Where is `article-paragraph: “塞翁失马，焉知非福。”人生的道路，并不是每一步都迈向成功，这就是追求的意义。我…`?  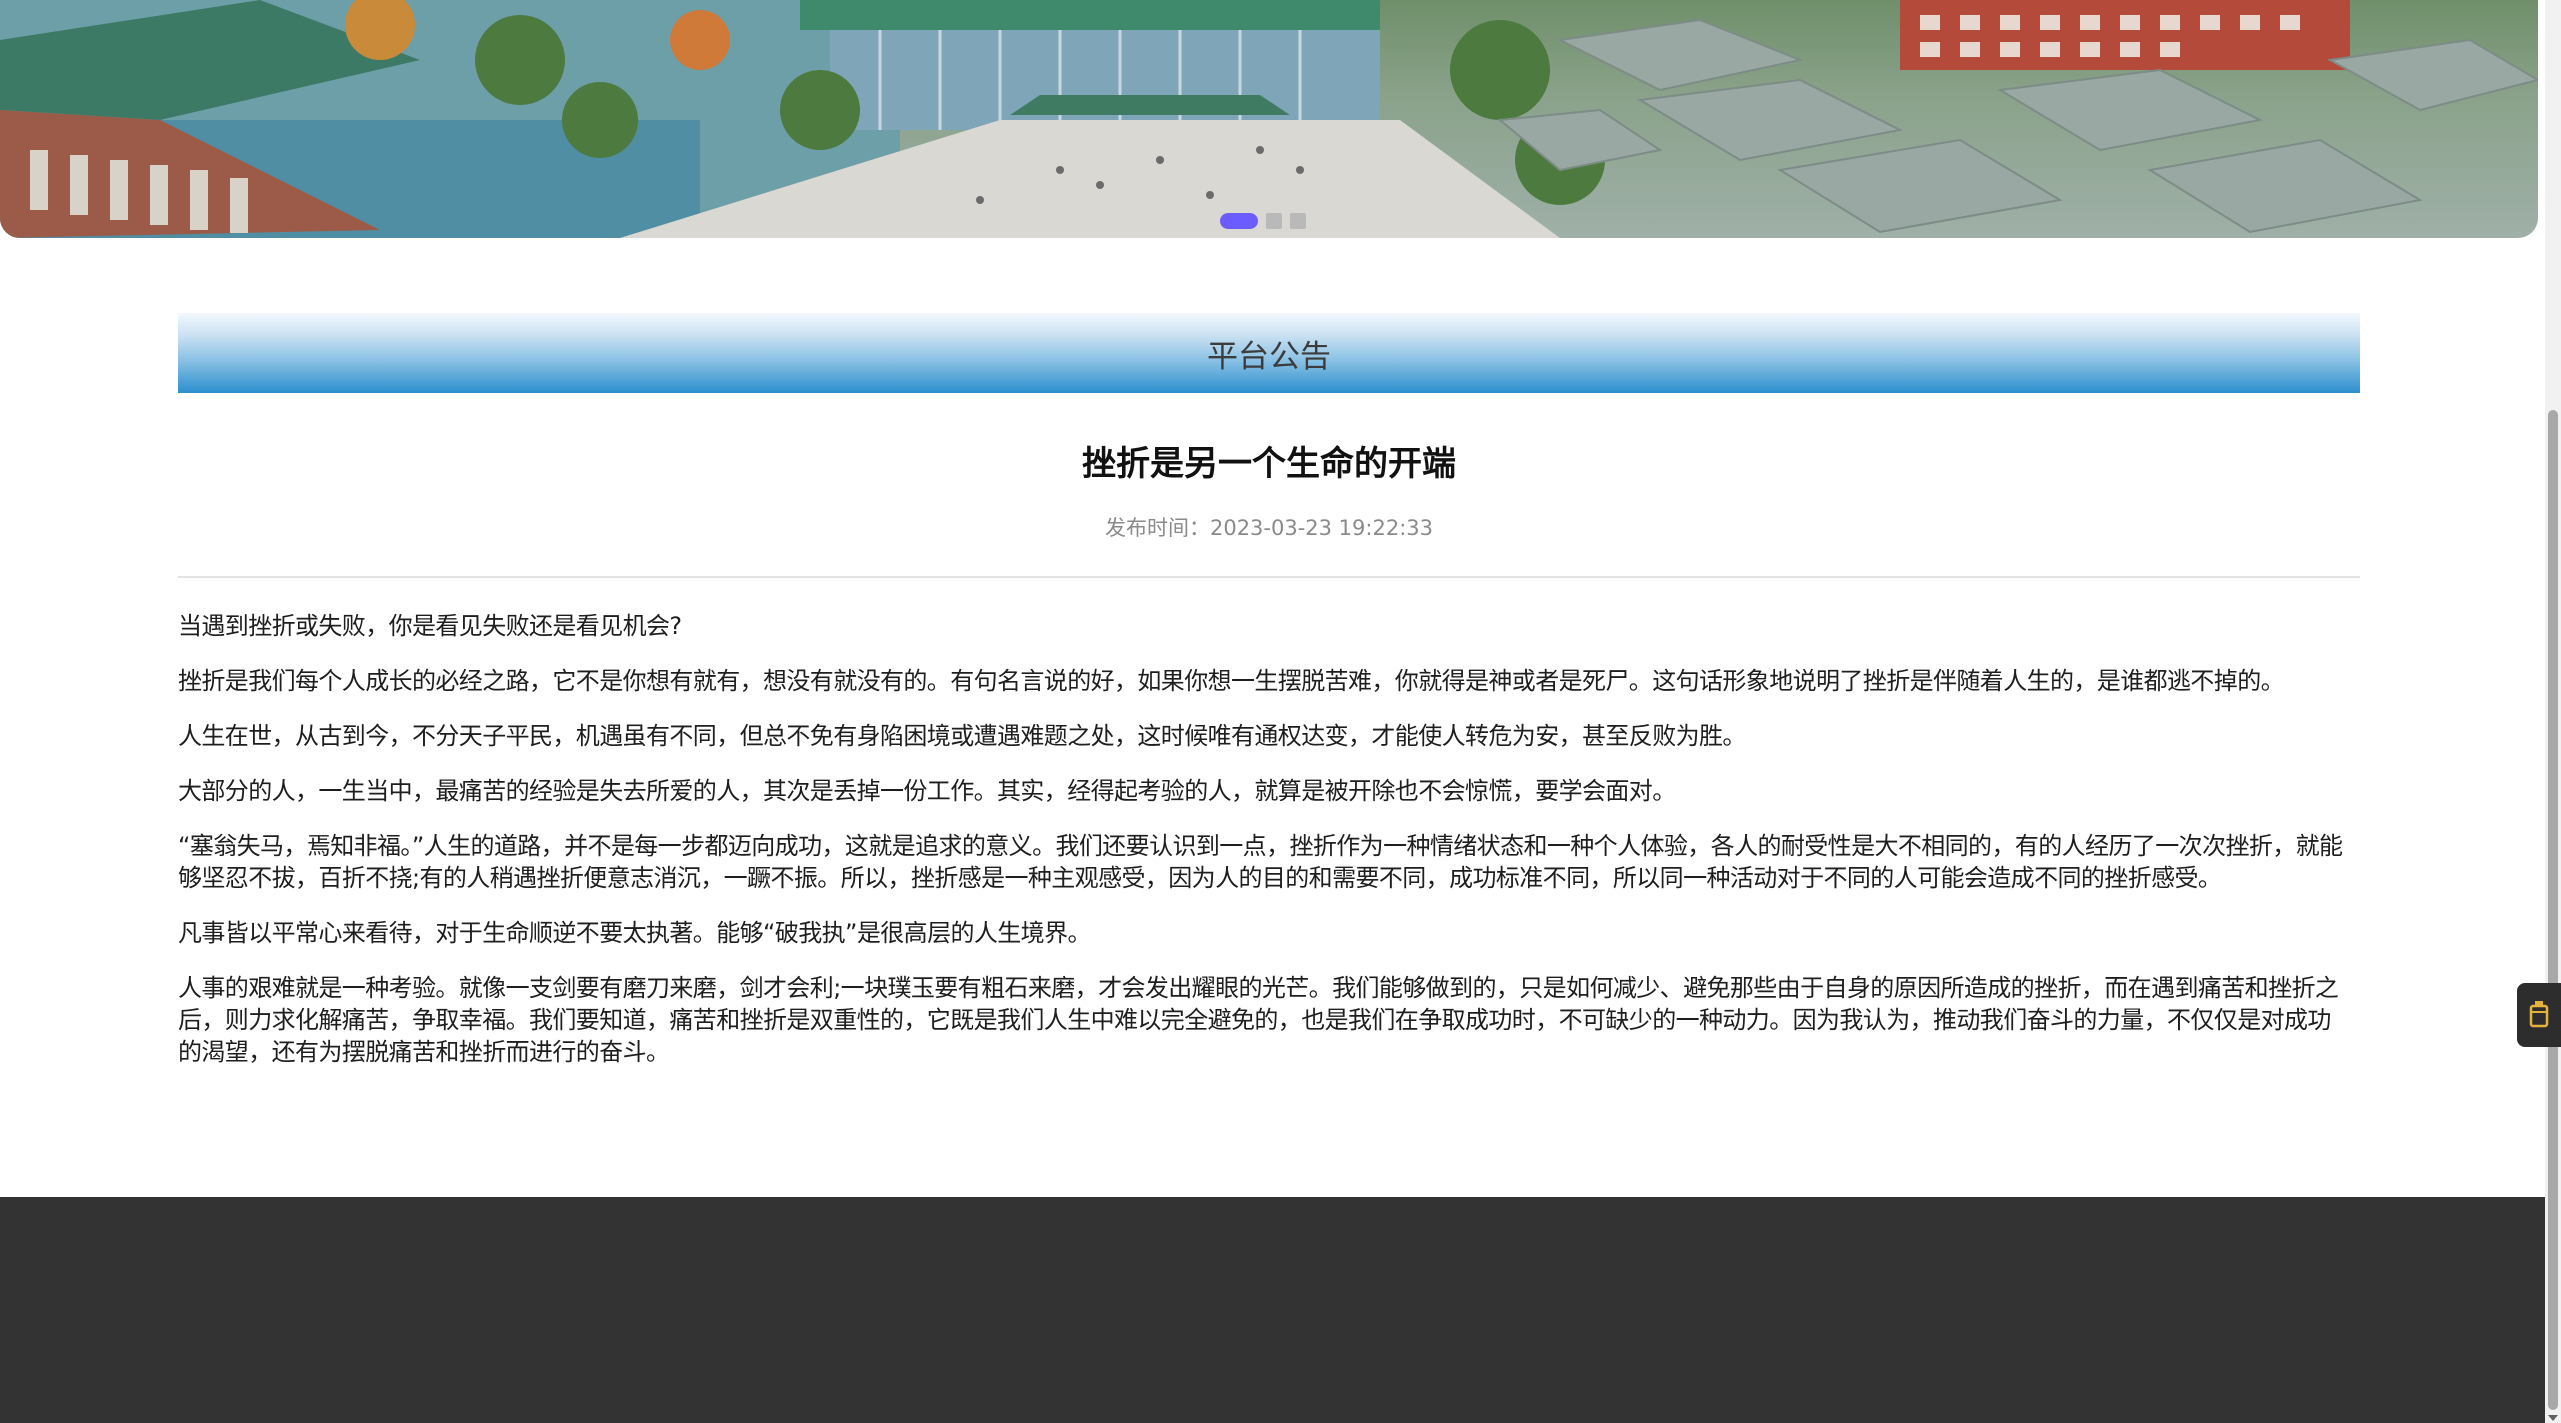 article-paragraph: “塞翁失马，焉知非福。”人生的道路，并不是每一步都迈向成功，这就是追求的意义。我… is located at coordinates (1260, 862).